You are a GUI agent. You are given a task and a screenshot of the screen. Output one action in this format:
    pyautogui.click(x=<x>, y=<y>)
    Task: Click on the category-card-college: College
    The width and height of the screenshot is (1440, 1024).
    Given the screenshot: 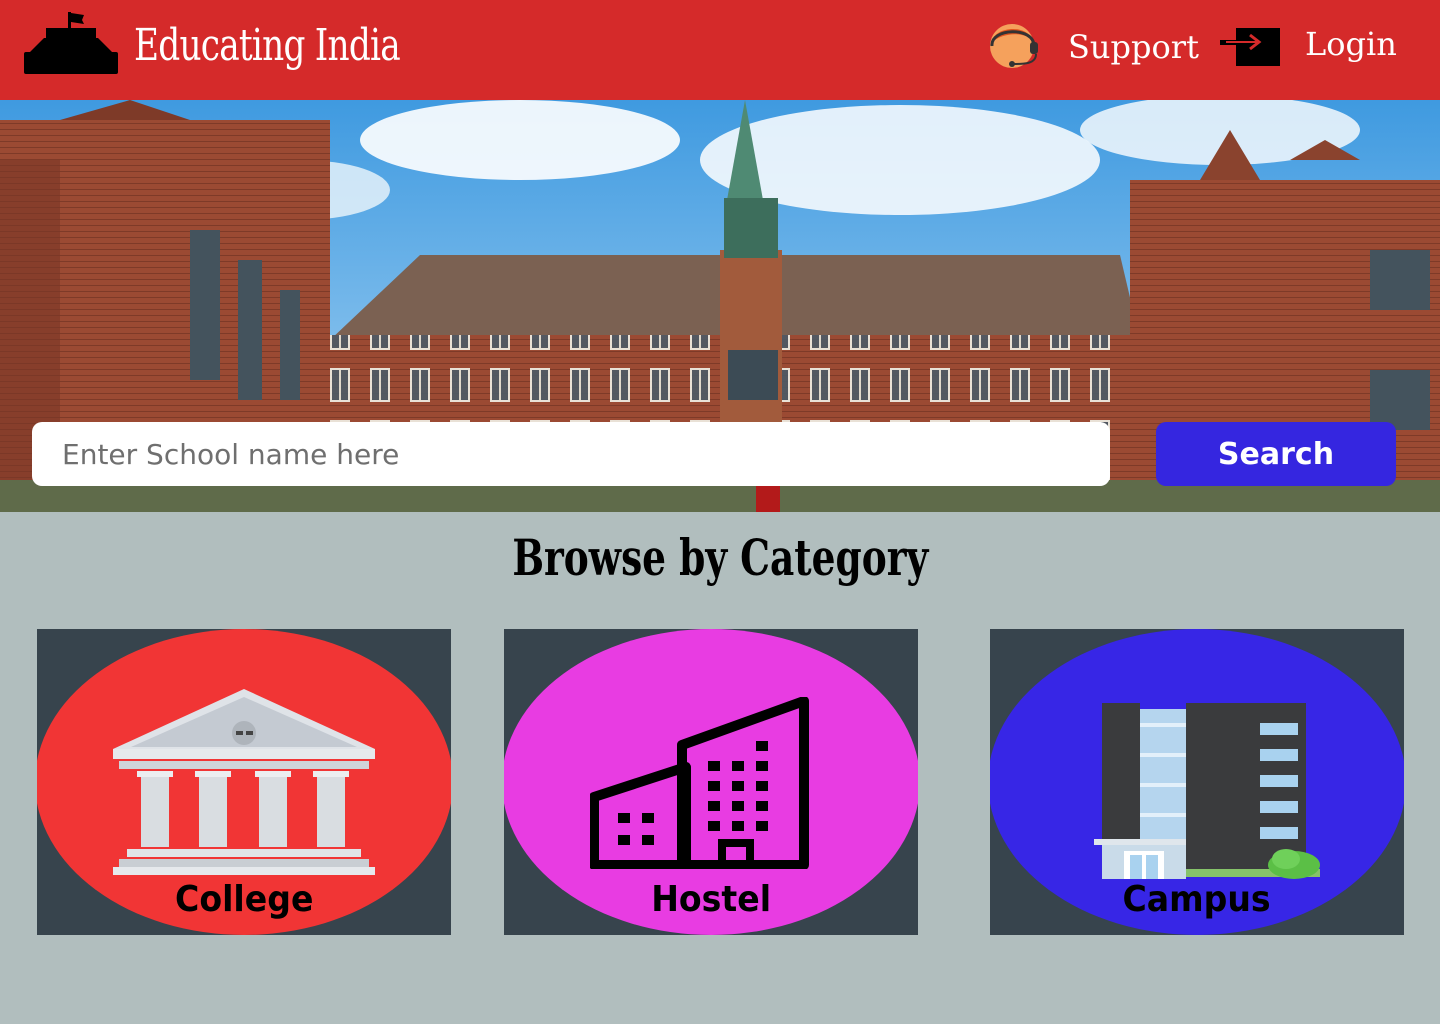 What is the action you would take?
    pyautogui.click(x=244, y=782)
    